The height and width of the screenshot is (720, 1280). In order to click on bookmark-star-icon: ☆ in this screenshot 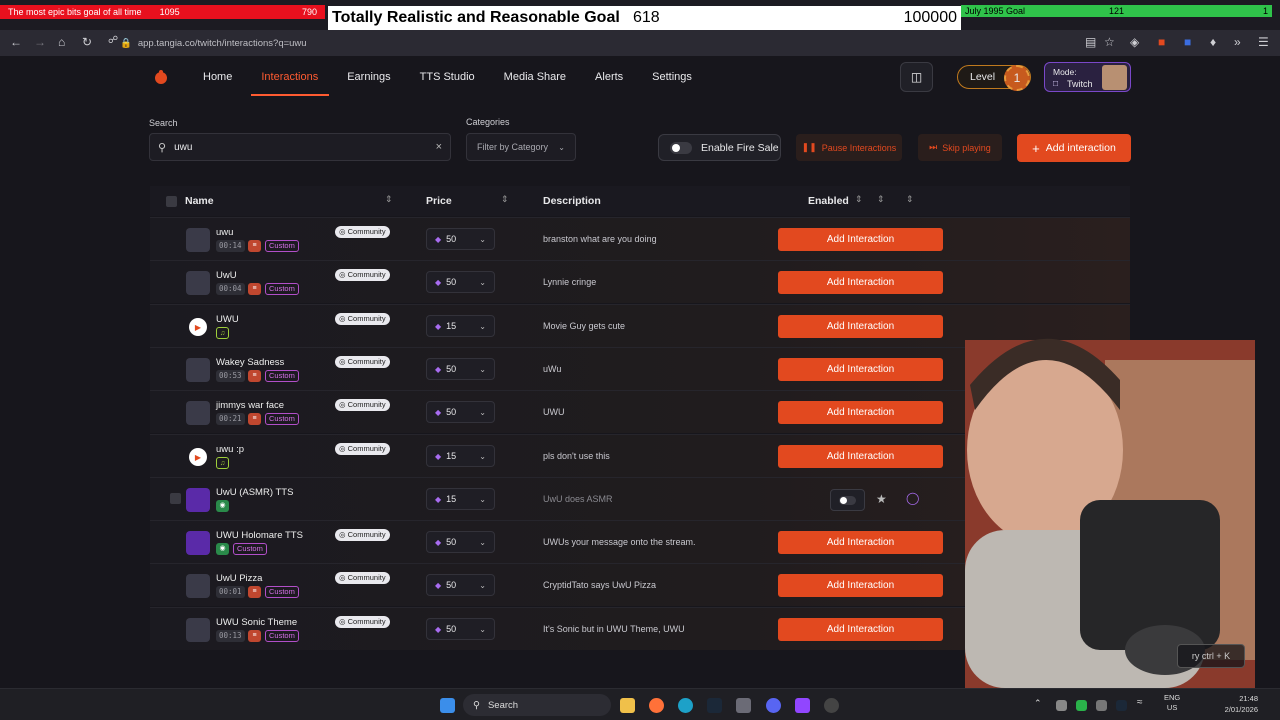, I will do `click(1109, 42)`.